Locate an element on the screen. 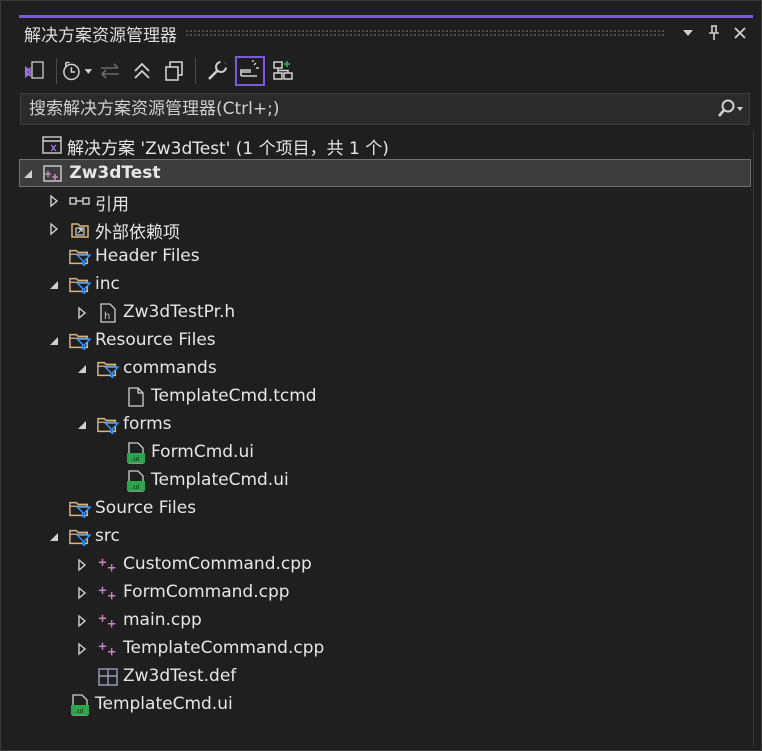 The image size is (762, 751). tree-item-label: forms is located at coordinates (147, 424).